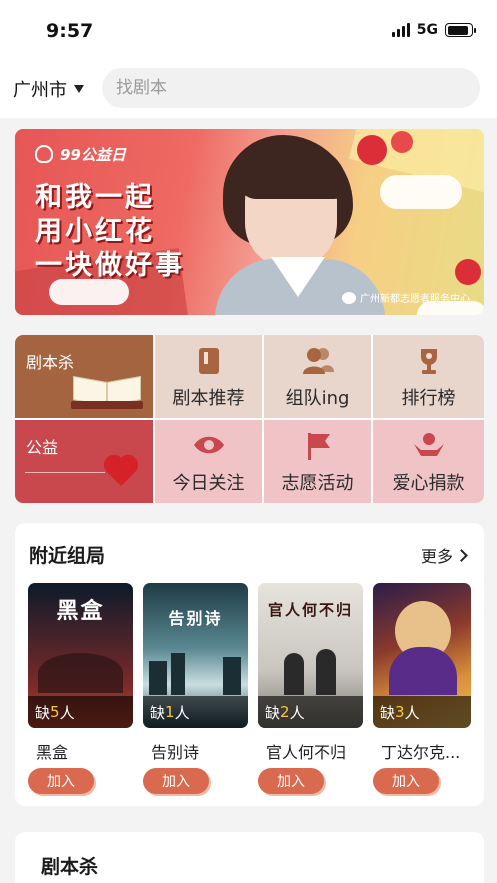  Describe the element at coordinates (195, 618) in the screenshot. I see `poster-title: 告别诗` at that location.